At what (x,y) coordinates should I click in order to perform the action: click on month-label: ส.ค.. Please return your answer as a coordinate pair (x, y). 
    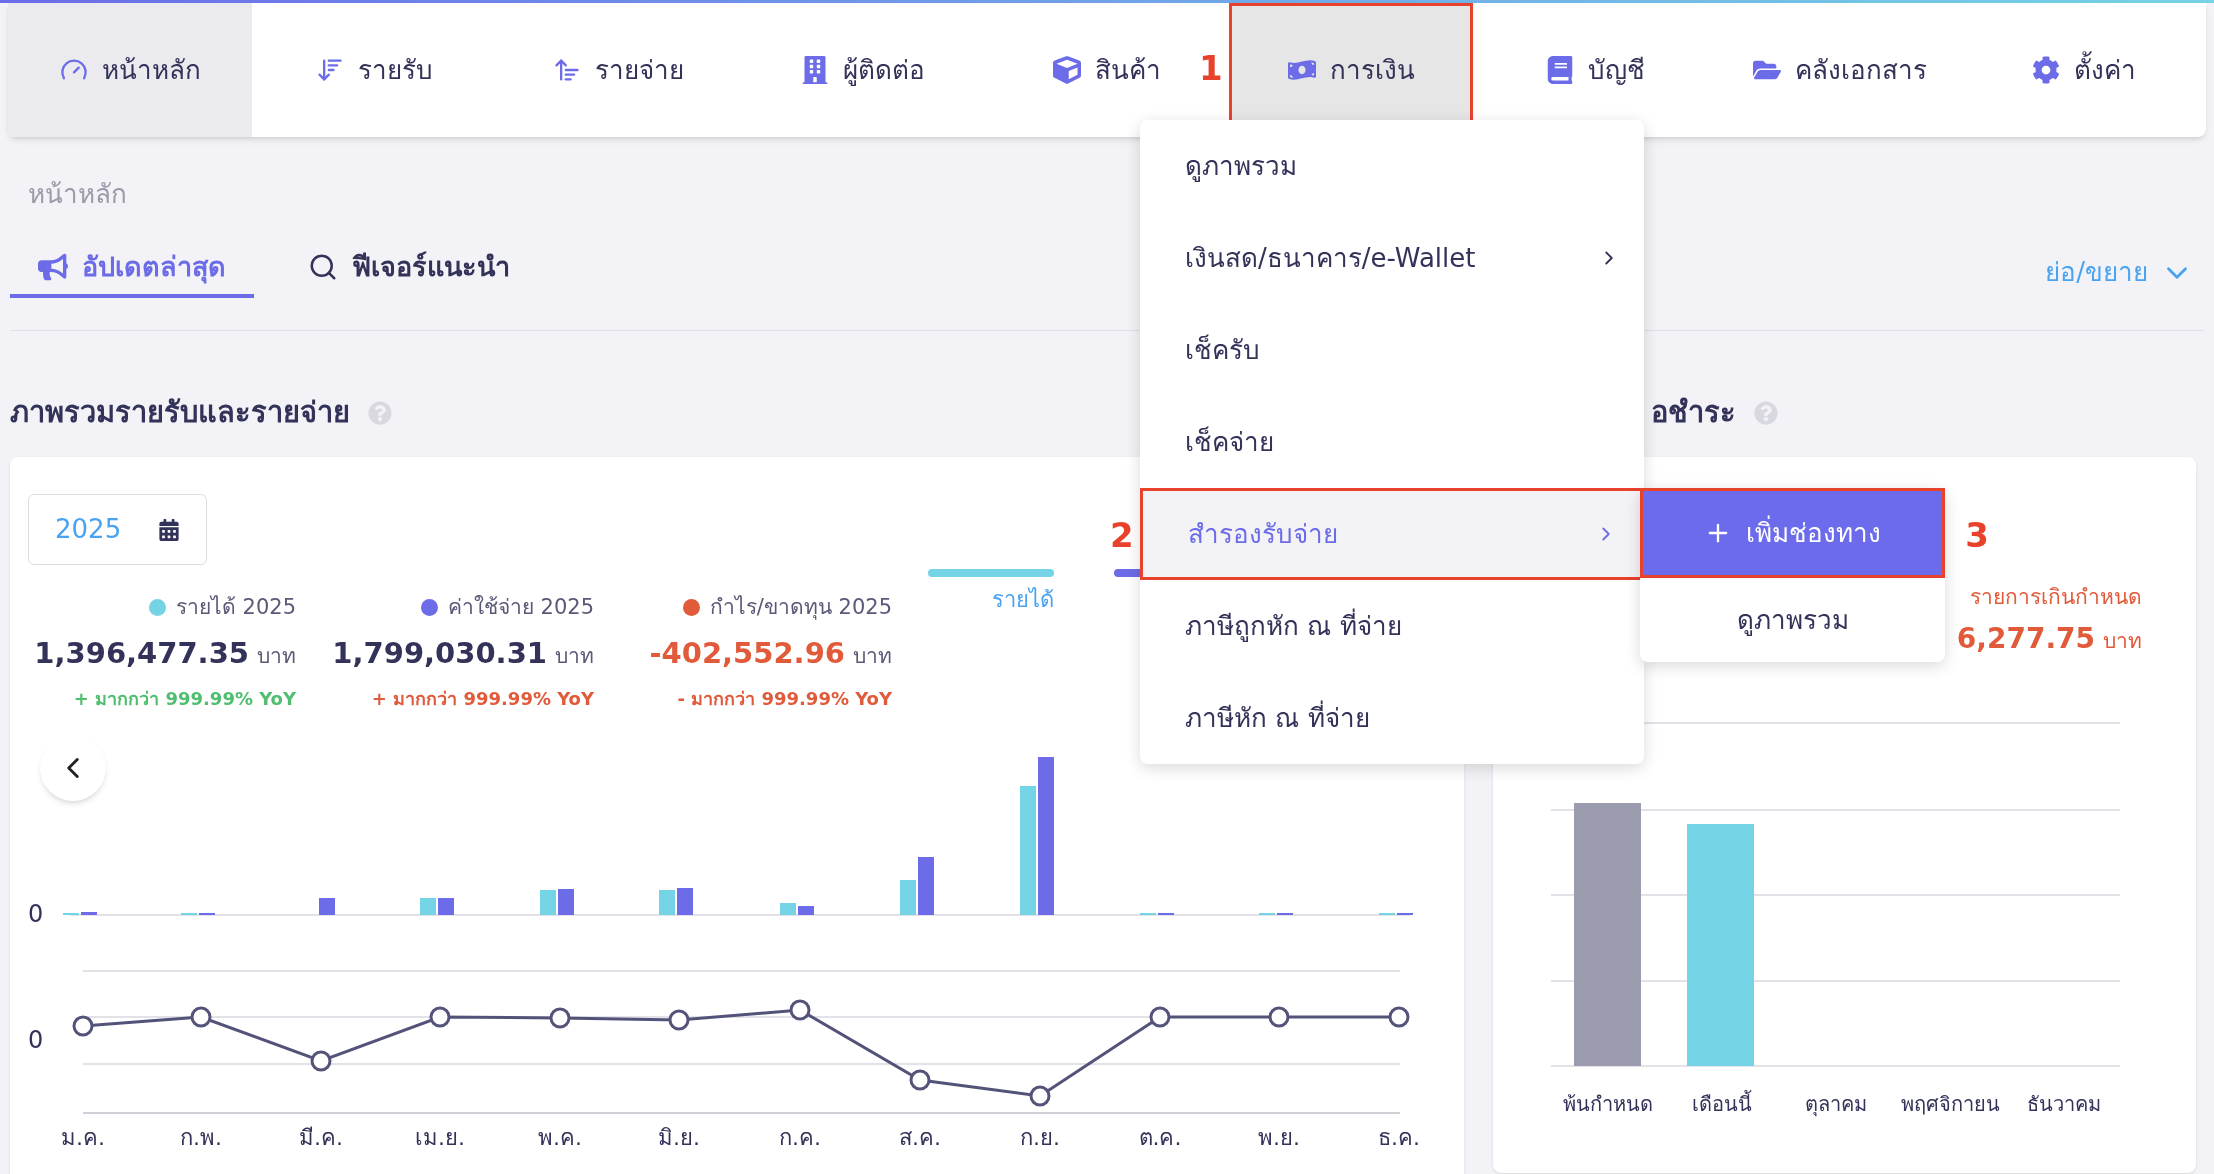
    Looking at the image, I should click on (920, 1137).